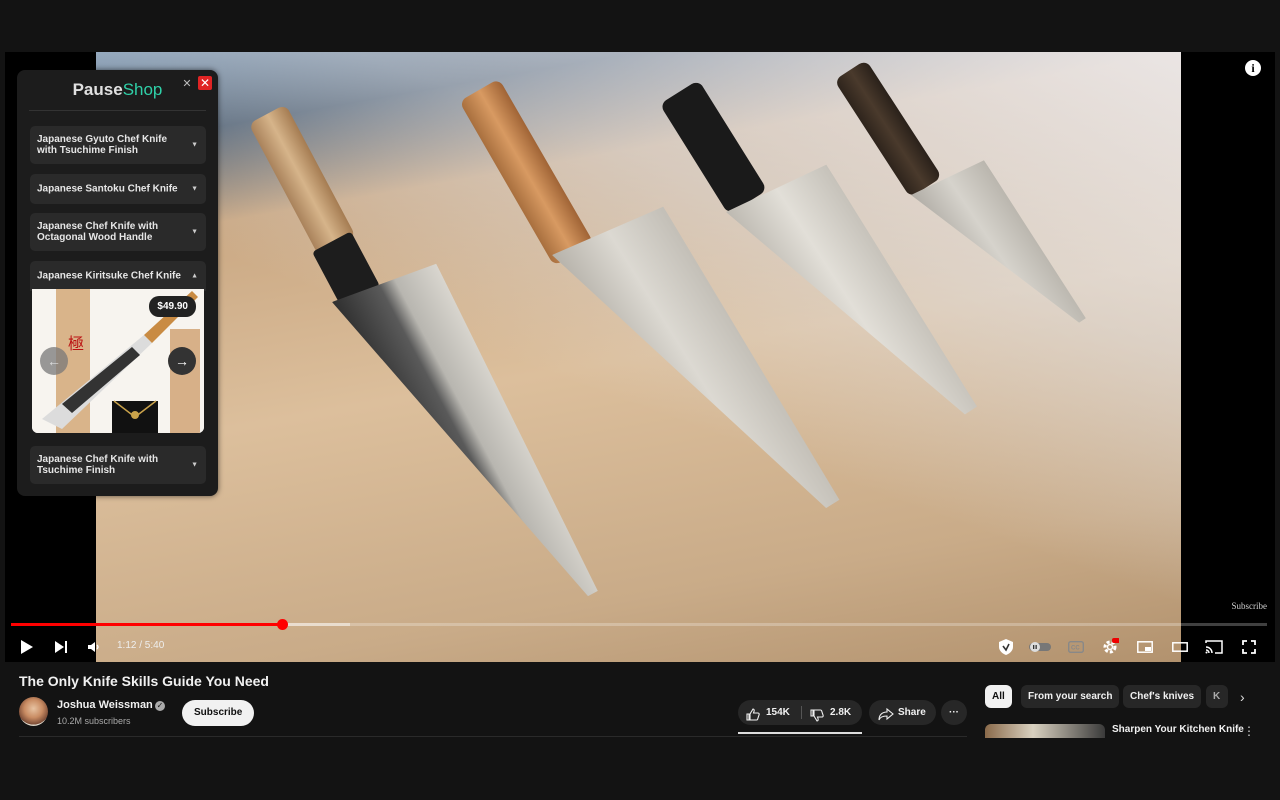 This screenshot has height=800, width=1280. What do you see at coordinates (1249, 731) in the screenshot?
I see `more-vert-icon: ⋮` at bounding box center [1249, 731].